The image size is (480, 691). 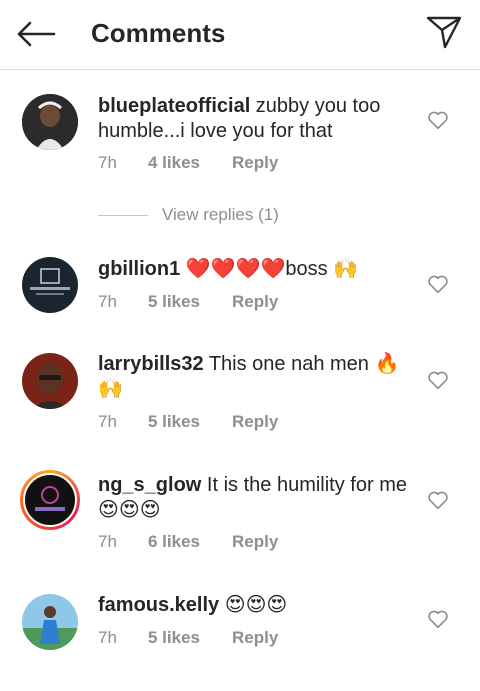 I want to click on comment-body: ❤️❤️❤️❤️boss 🙌, so click(x=269, y=269).